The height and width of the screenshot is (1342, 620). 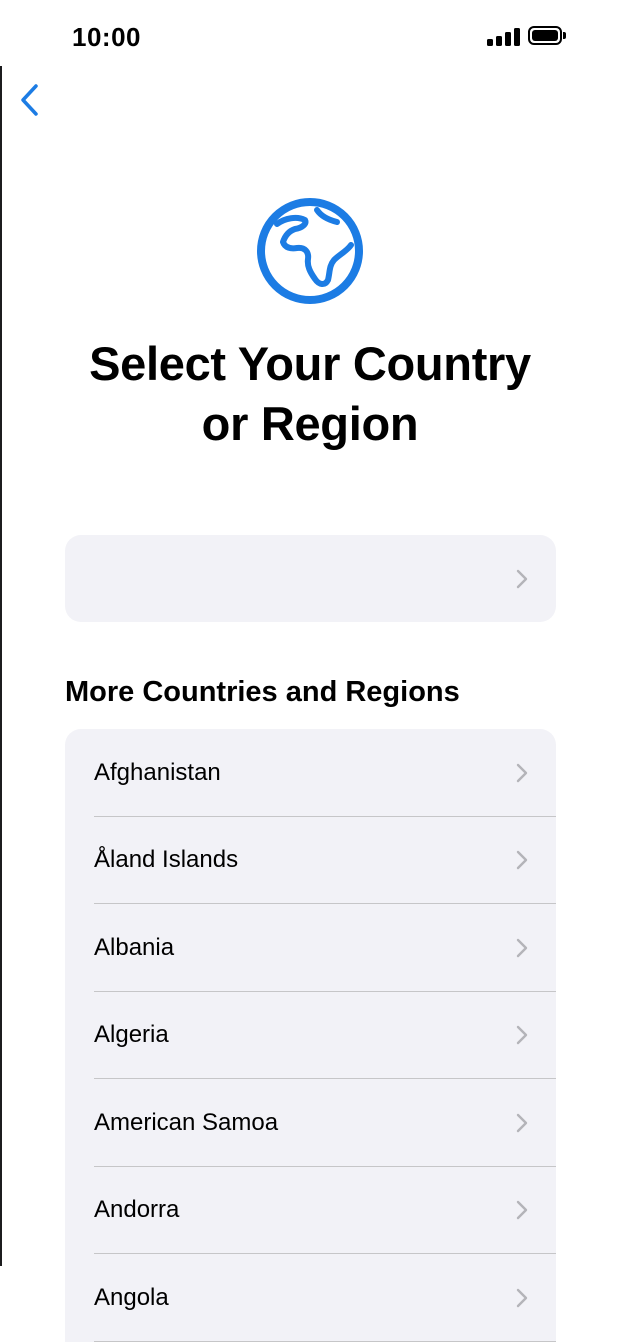 What do you see at coordinates (310, 948) in the screenshot?
I see `list-item-country: Albania` at bounding box center [310, 948].